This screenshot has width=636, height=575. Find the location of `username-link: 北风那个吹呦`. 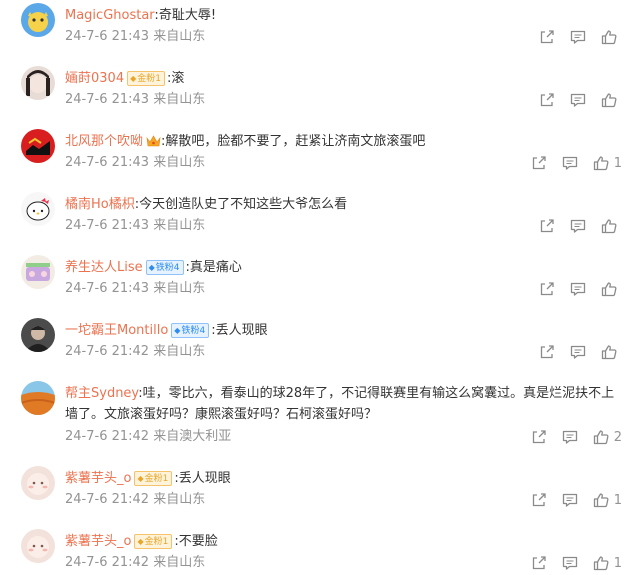

username-link: 北风那个吹呦 is located at coordinates (104, 141).